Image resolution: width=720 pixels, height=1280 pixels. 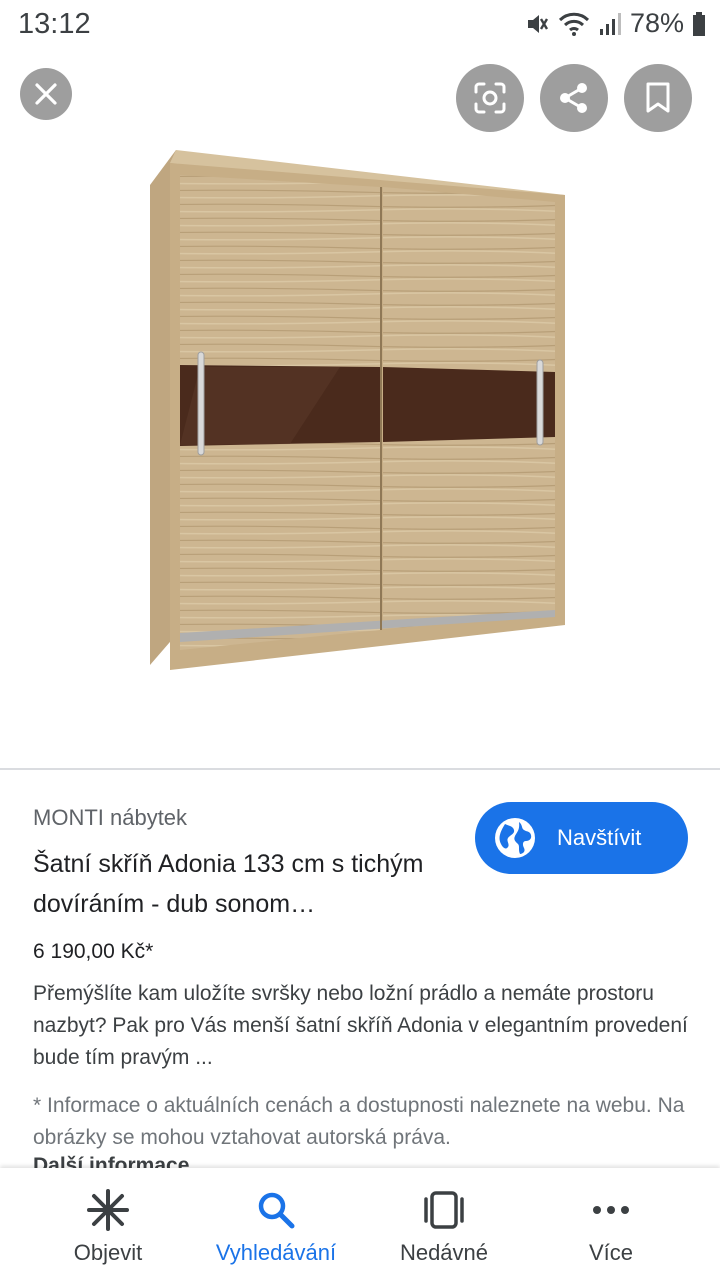 I want to click on share-button, so click(x=574, y=98).